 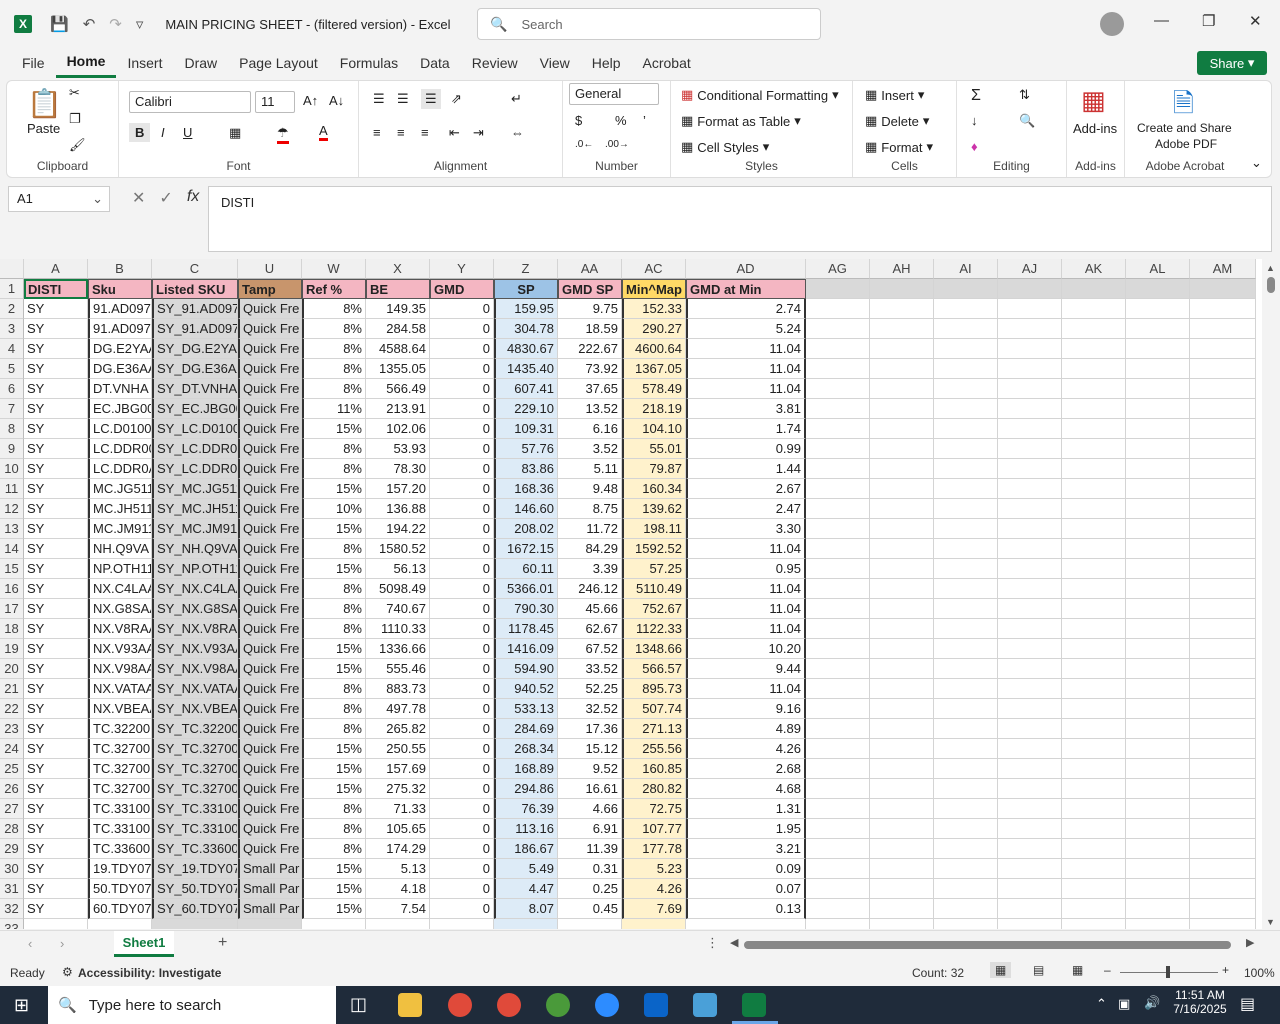 I want to click on data-cell: 4830.67, so click(x=526, y=349).